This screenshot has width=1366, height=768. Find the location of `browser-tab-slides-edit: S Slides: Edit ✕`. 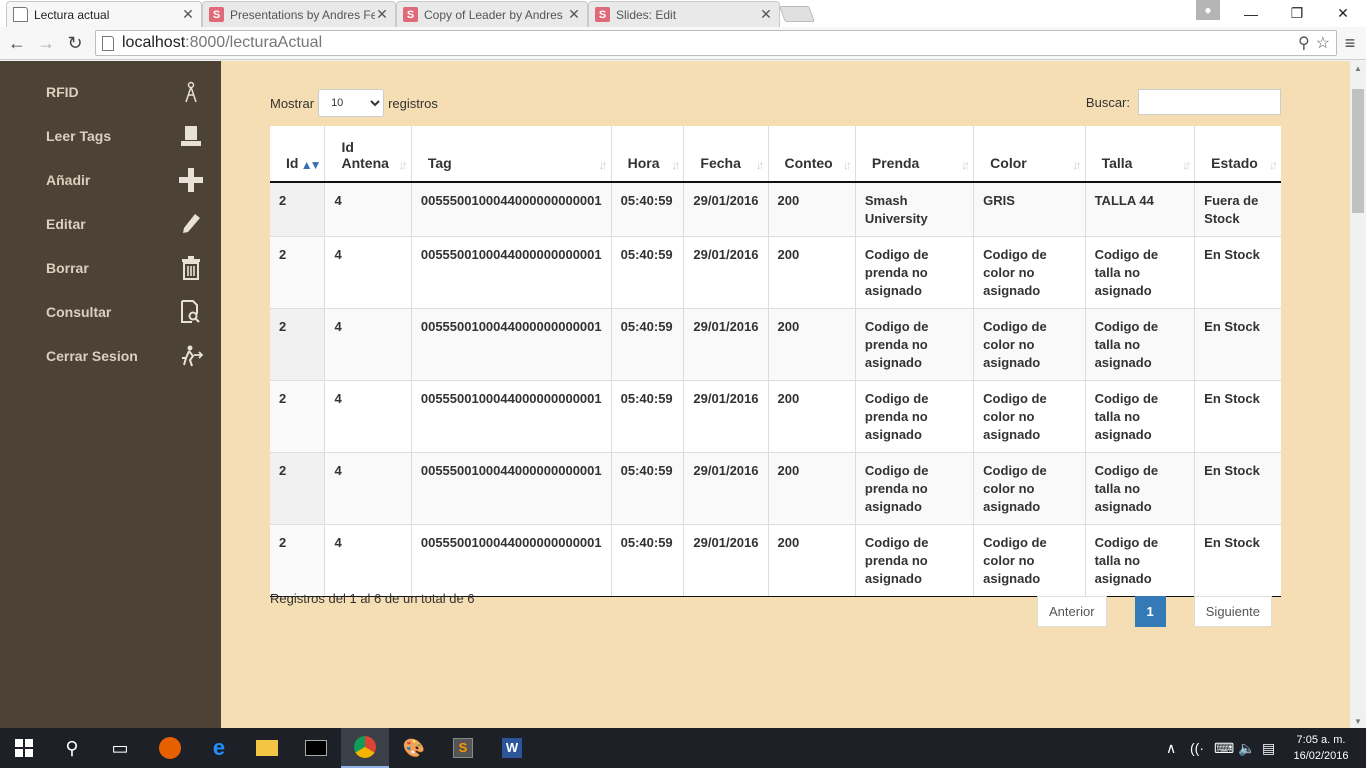

browser-tab-slides-edit: S Slides: Edit ✕ is located at coordinates (684, 14).